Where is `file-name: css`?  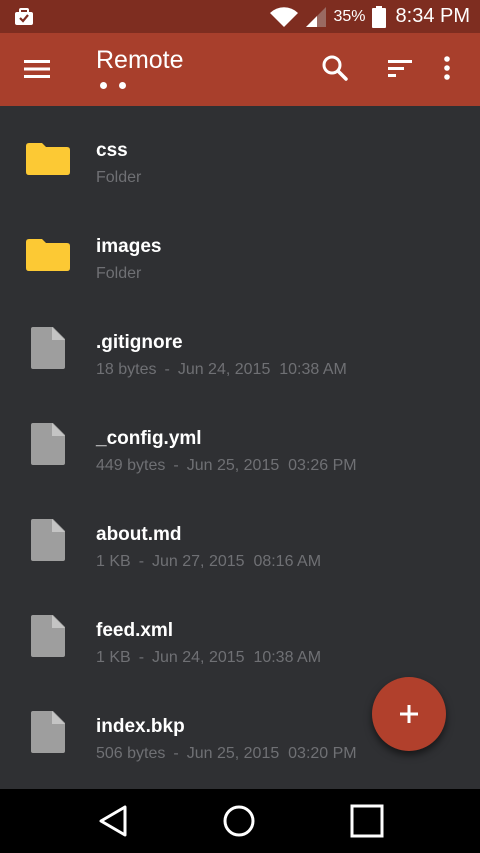 file-name: css is located at coordinates (112, 150).